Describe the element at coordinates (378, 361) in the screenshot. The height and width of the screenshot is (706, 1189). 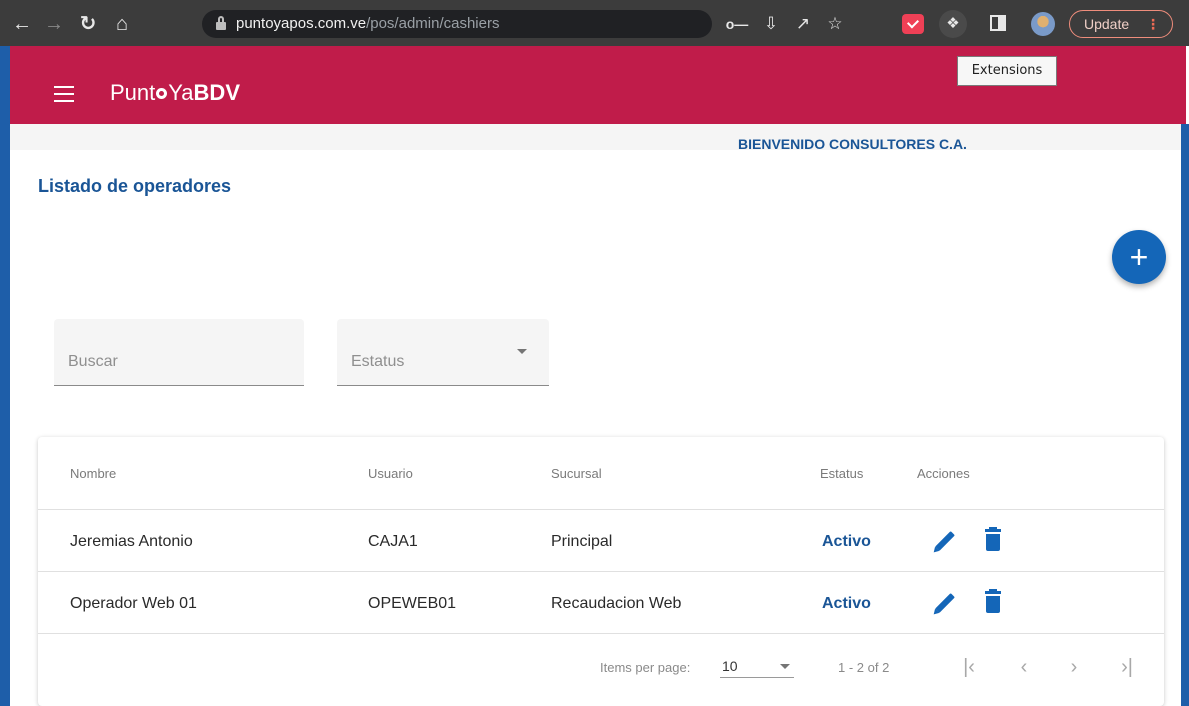
I see `status-placeholder: Estatus` at that location.